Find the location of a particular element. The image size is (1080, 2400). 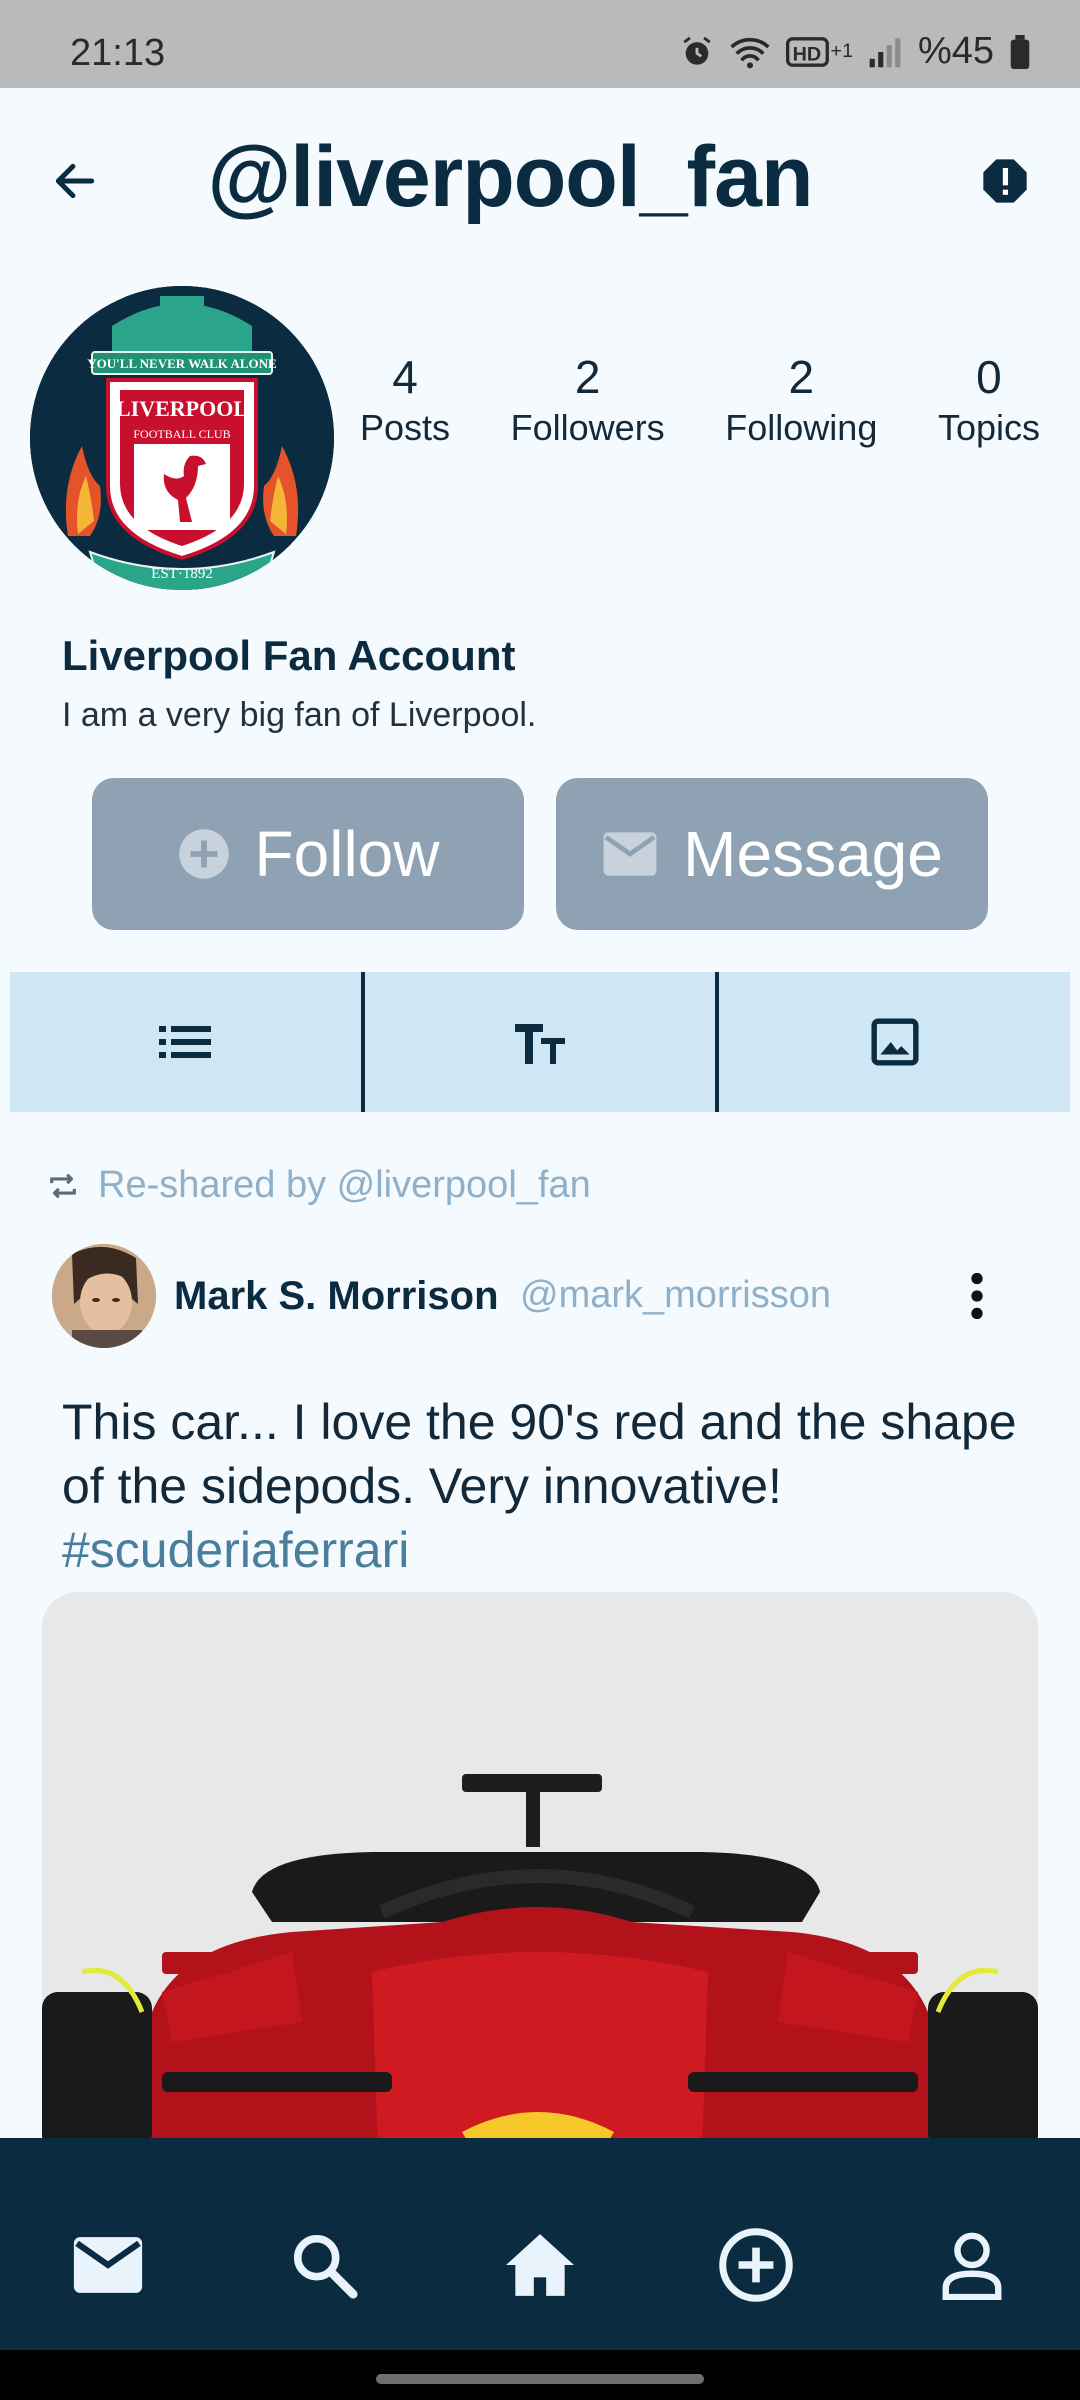

stat-label: Topics is located at coordinates (988, 427).